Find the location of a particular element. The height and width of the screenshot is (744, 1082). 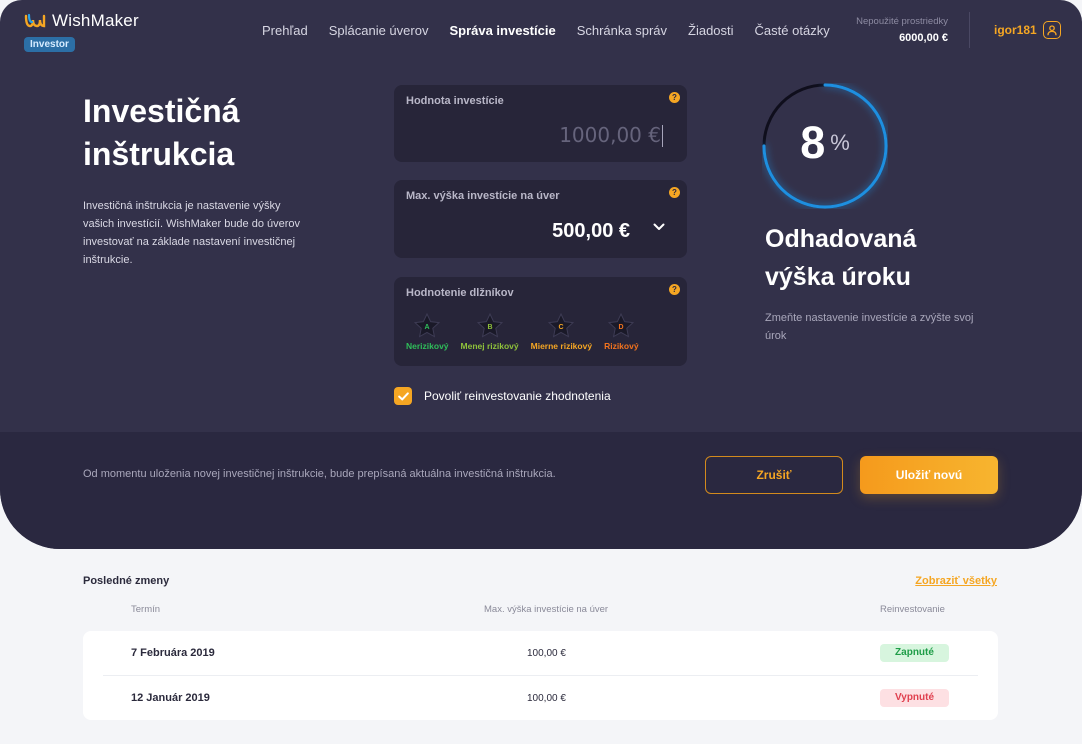

interest-unit: % is located at coordinates (840, 142).